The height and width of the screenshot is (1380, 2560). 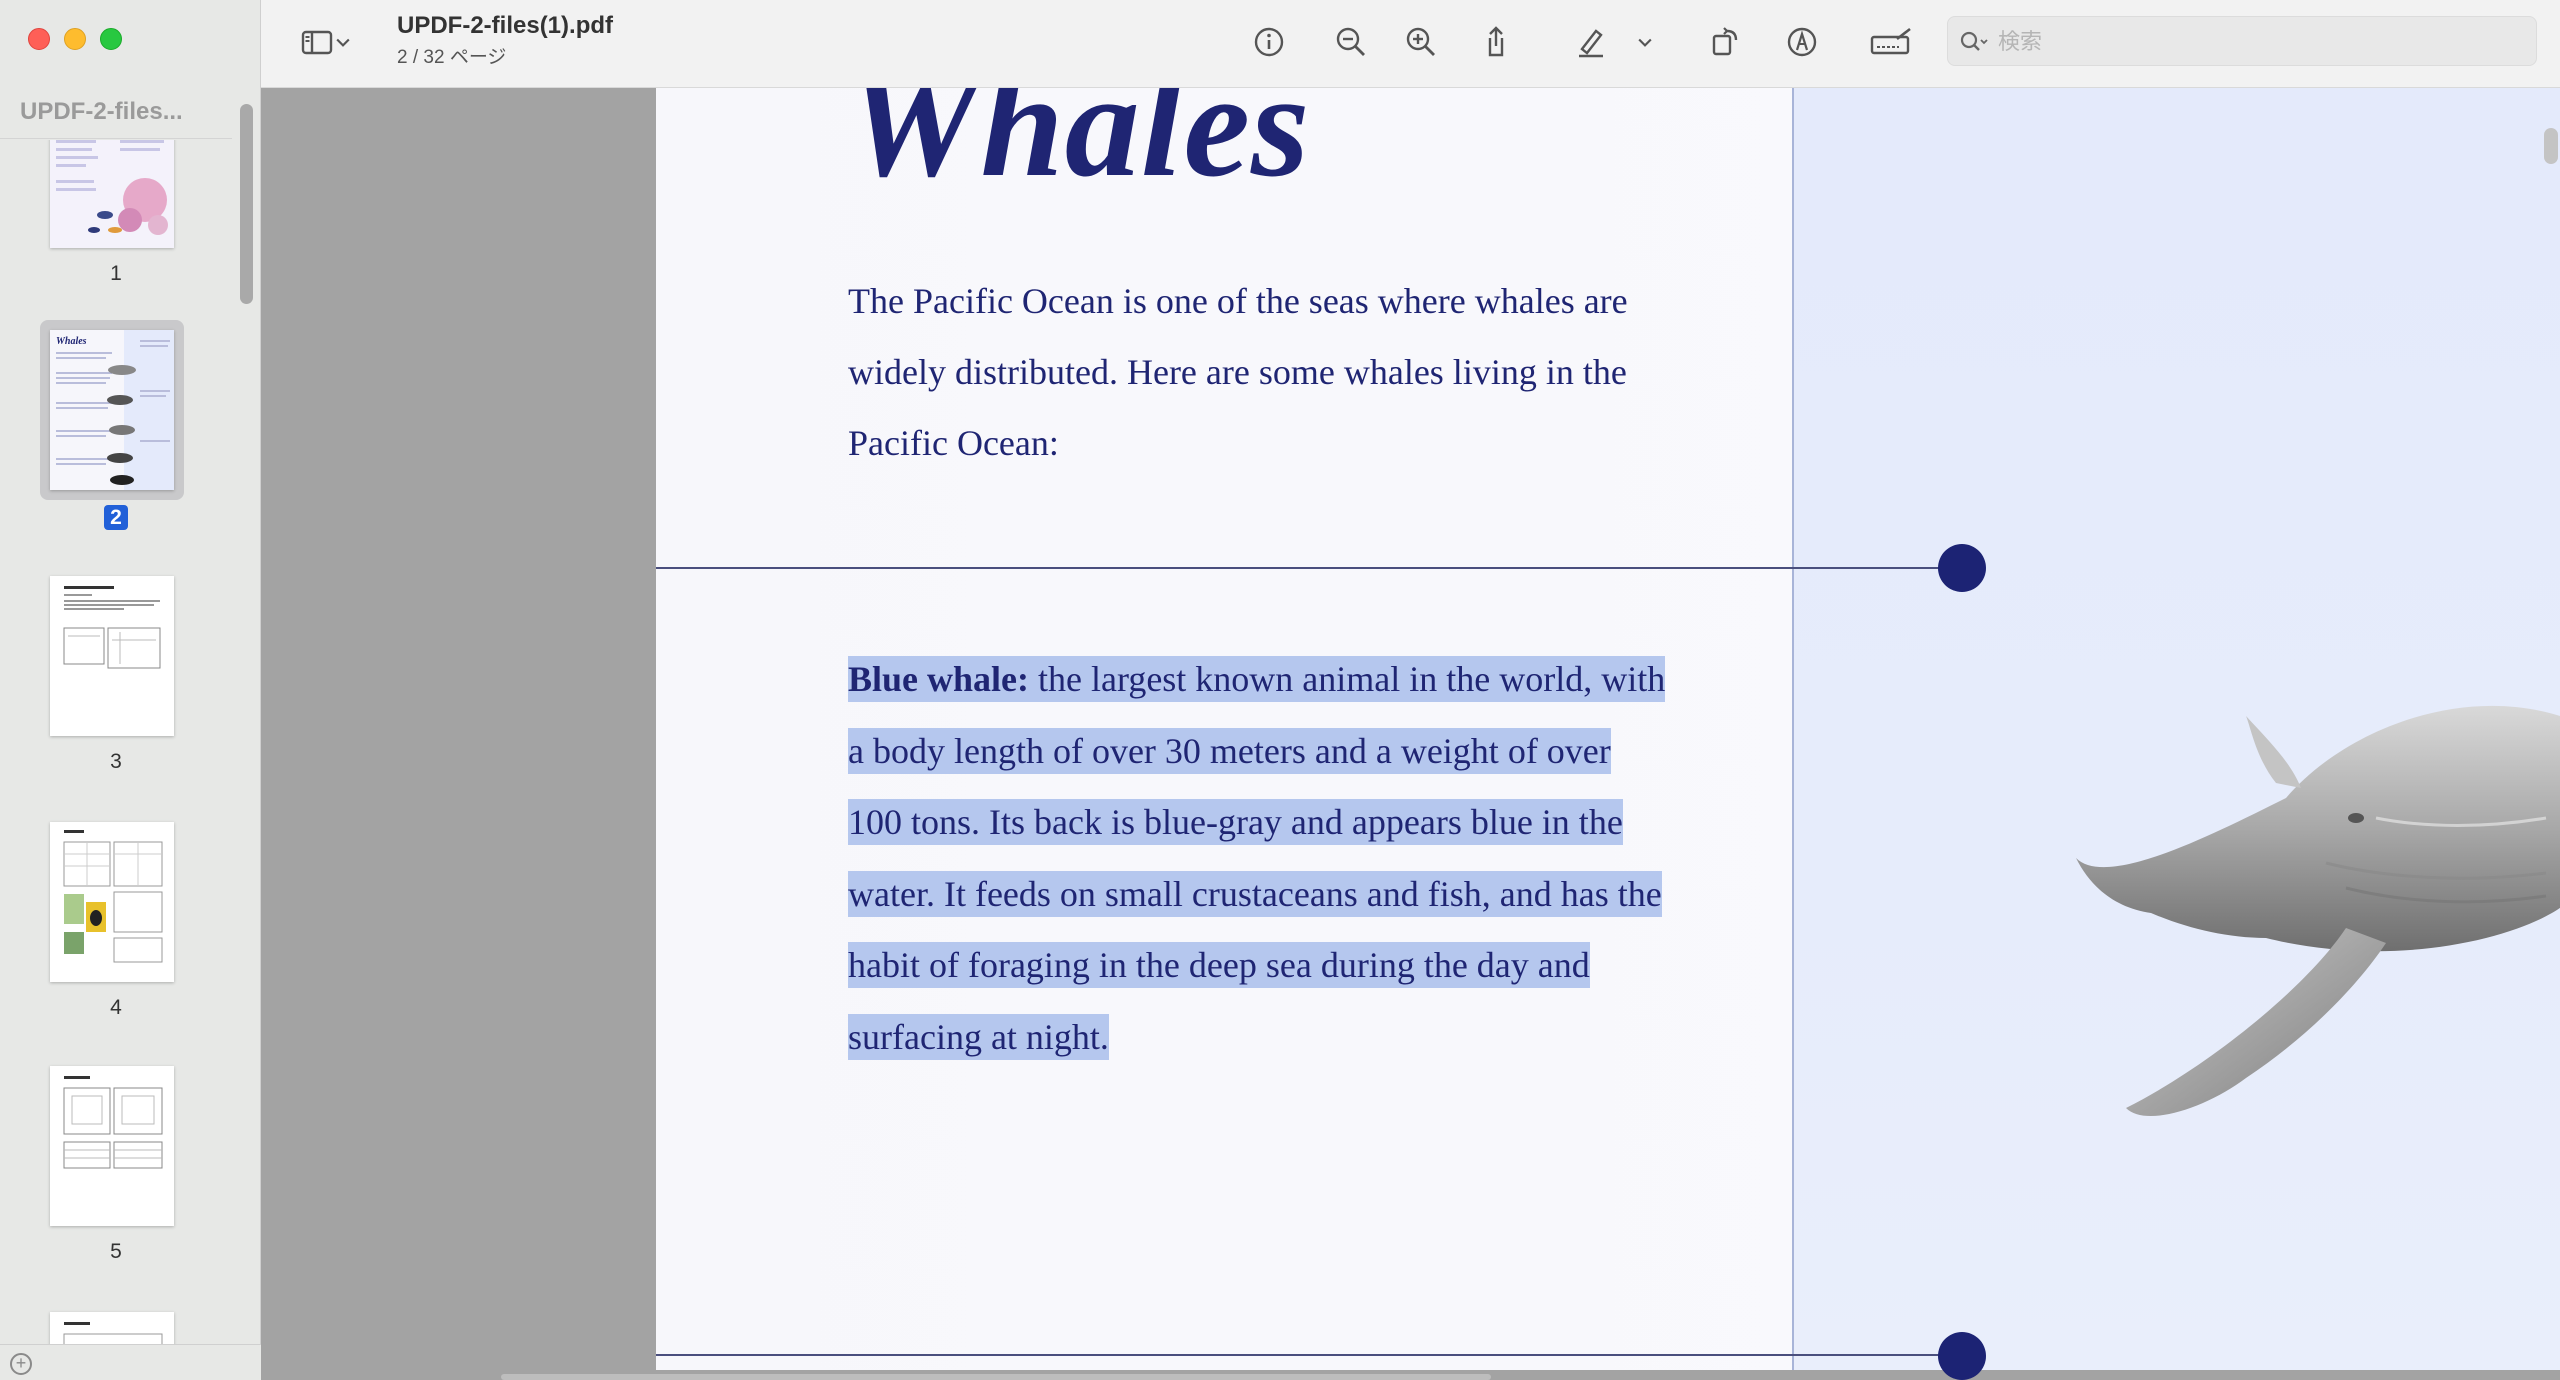 I want to click on search-icon, so click(x=1974, y=41).